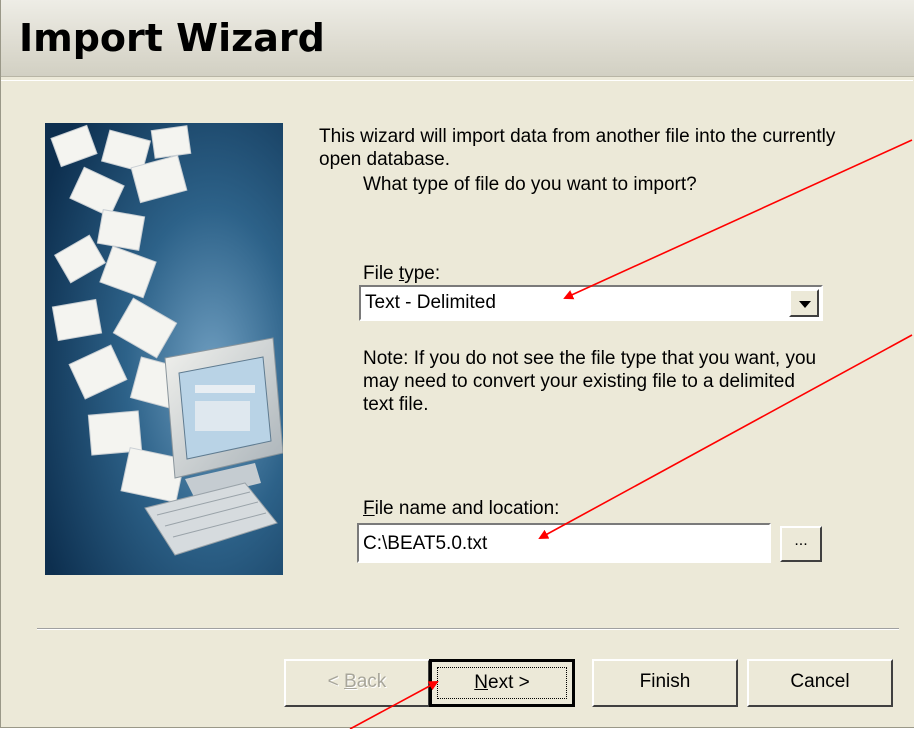 The image size is (915, 729). What do you see at coordinates (457, 38) in the screenshot?
I see `wizard-header: Import Wizard` at bounding box center [457, 38].